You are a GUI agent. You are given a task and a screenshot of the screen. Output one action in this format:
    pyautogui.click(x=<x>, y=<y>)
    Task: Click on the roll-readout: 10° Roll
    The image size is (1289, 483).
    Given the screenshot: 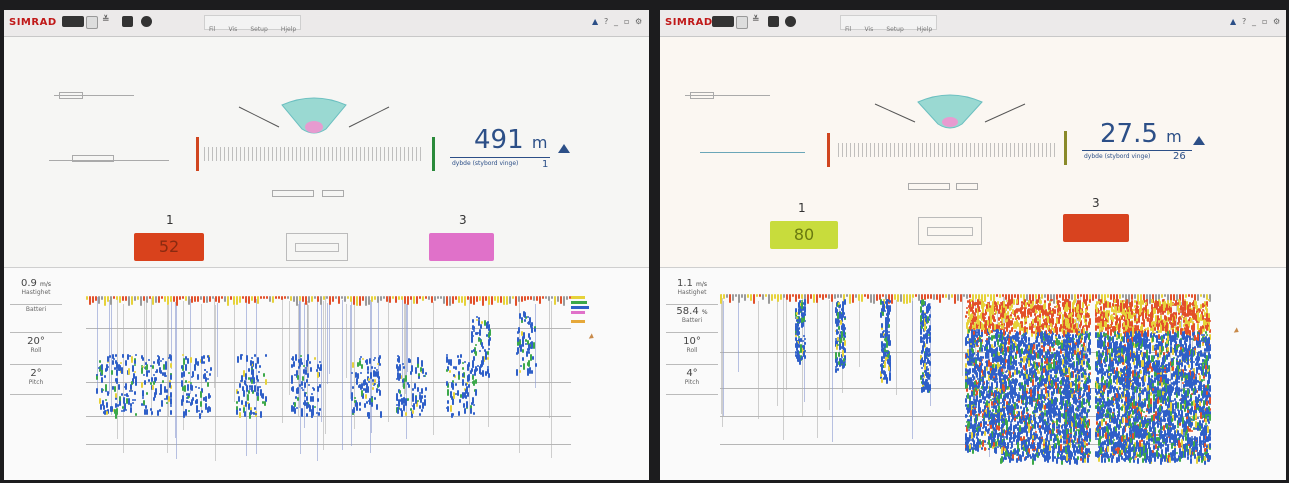 What is the action you would take?
    pyautogui.click(x=692, y=350)
    